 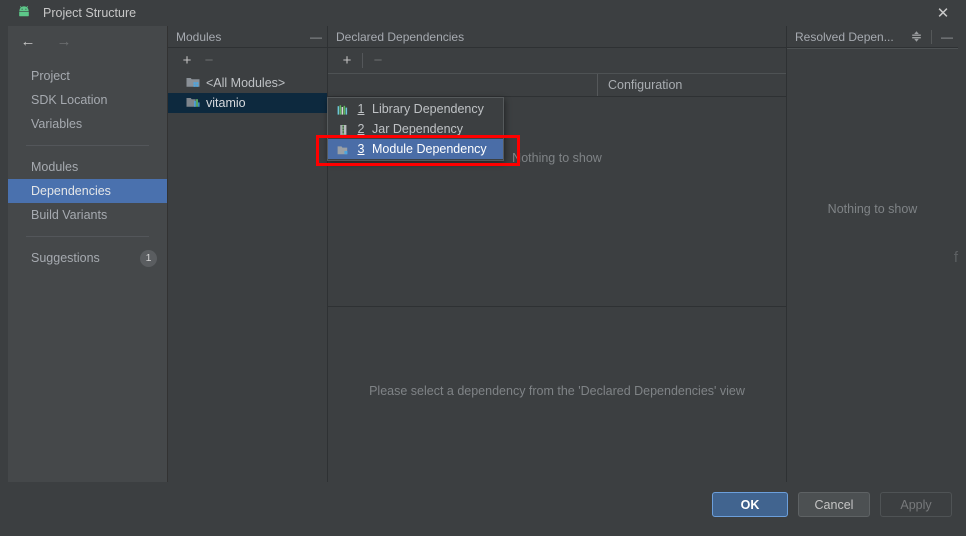 What do you see at coordinates (226, 103) in the screenshot?
I see `module-label: vitamio` at bounding box center [226, 103].